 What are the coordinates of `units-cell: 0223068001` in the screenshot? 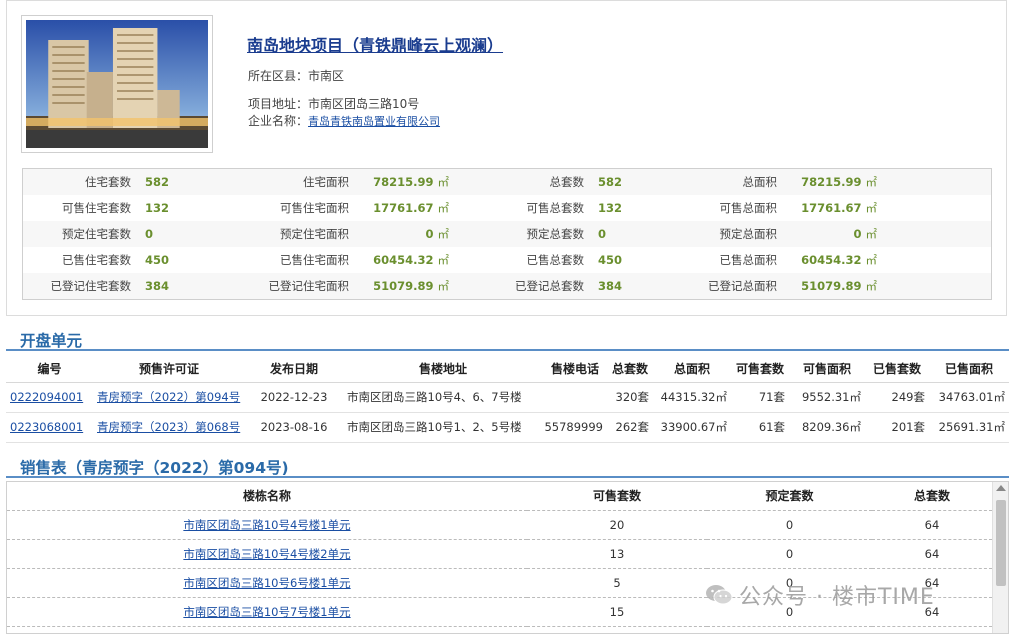 It's located at (49, 427).